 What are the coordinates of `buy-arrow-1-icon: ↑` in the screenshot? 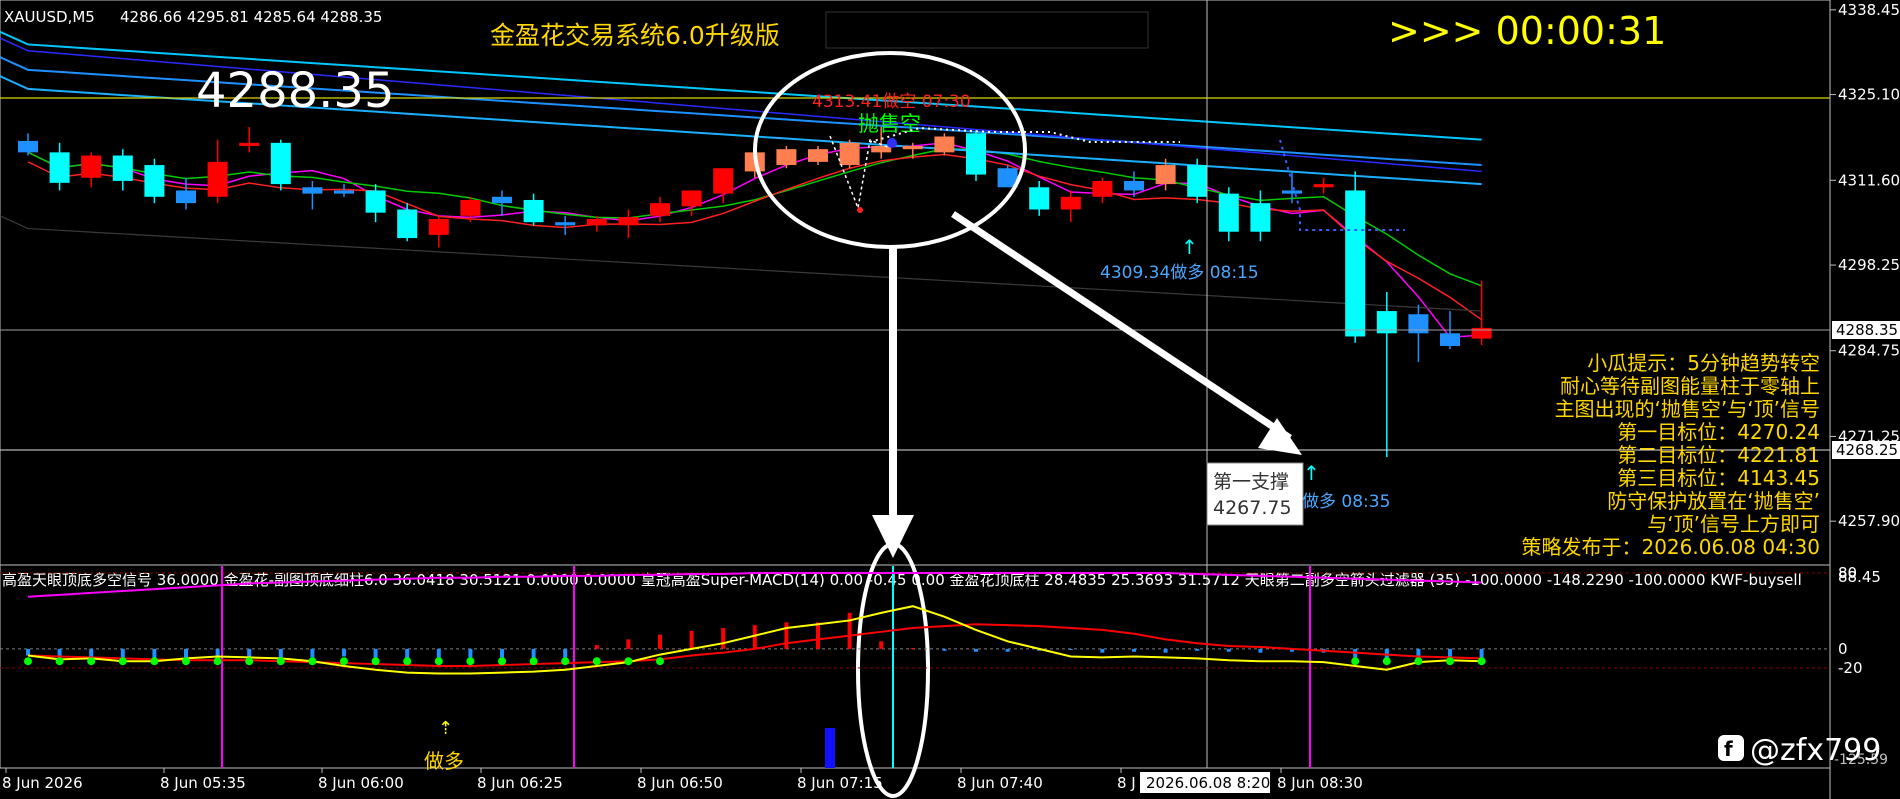 It's located at (1189, 247).